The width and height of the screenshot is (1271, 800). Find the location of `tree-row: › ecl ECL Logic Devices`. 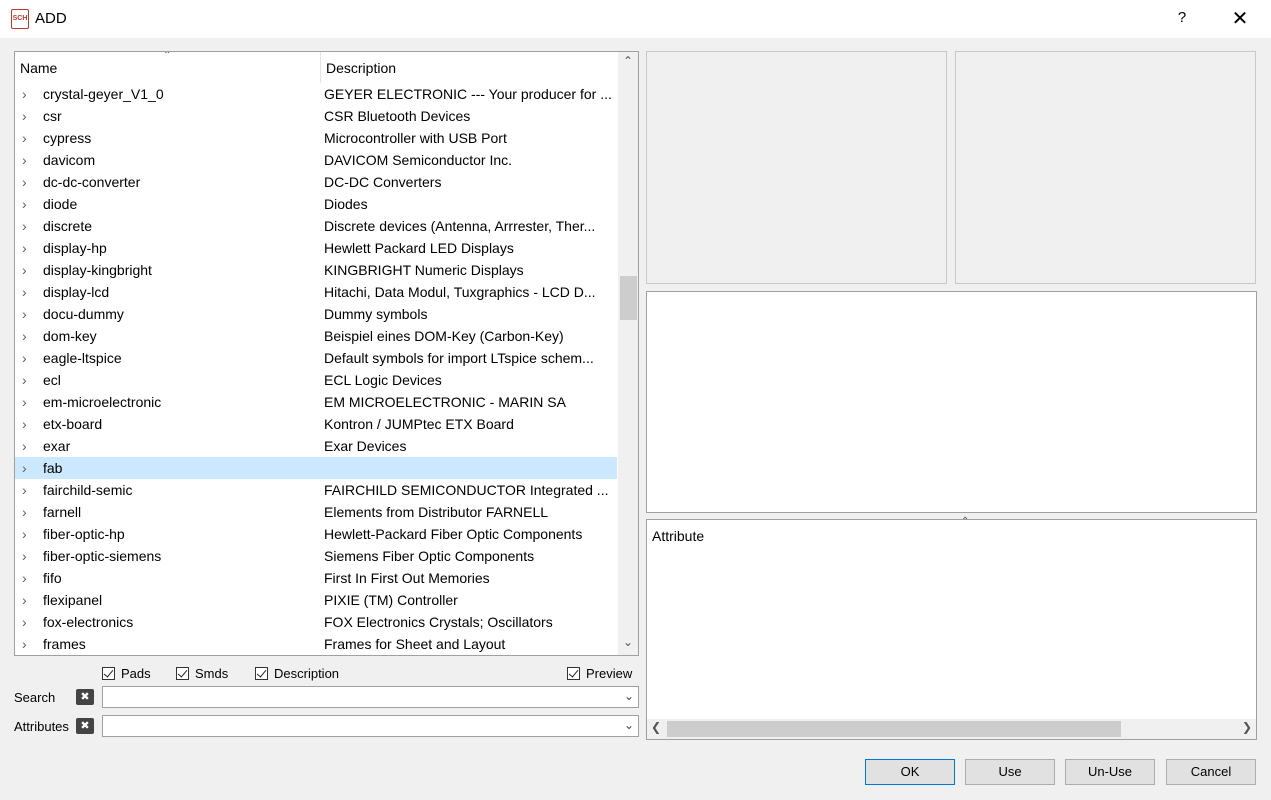

tree-row: › ecl ECL Logic Devices is located at coordinates (316, 380).